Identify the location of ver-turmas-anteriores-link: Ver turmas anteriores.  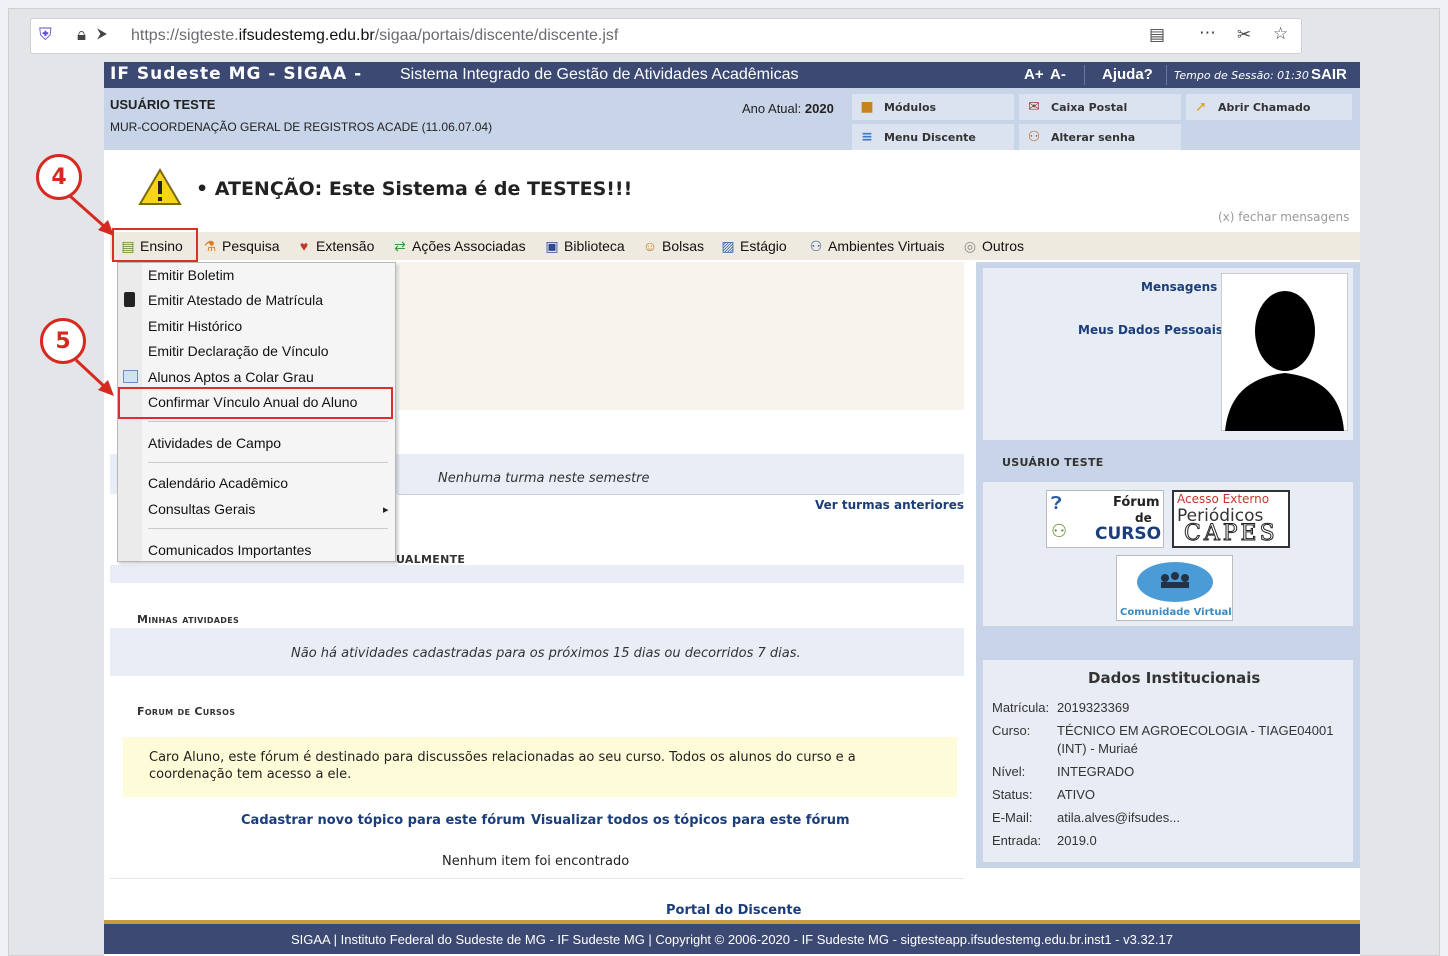
(889, 505).